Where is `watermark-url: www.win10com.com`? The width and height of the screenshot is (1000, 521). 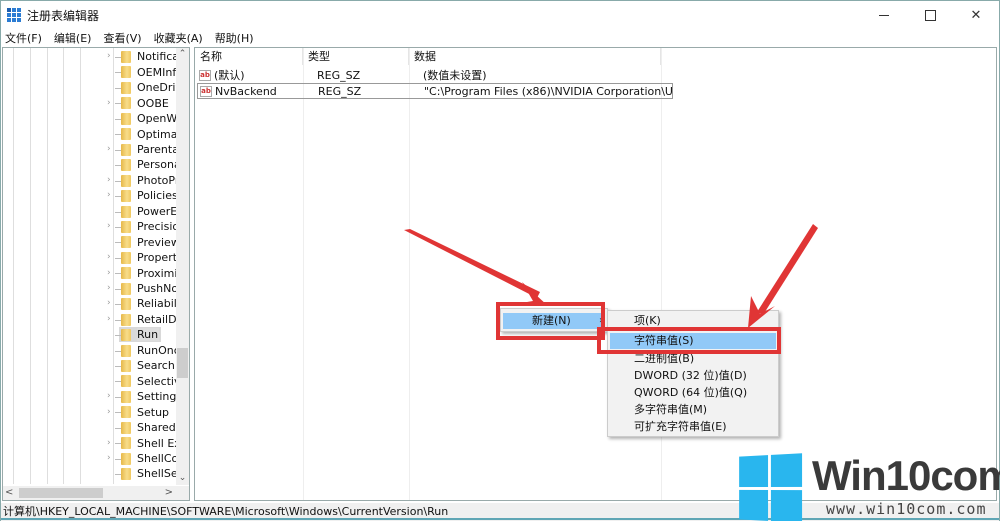
watermark-url: www.win10com.com is located at coordinates (906, 509).